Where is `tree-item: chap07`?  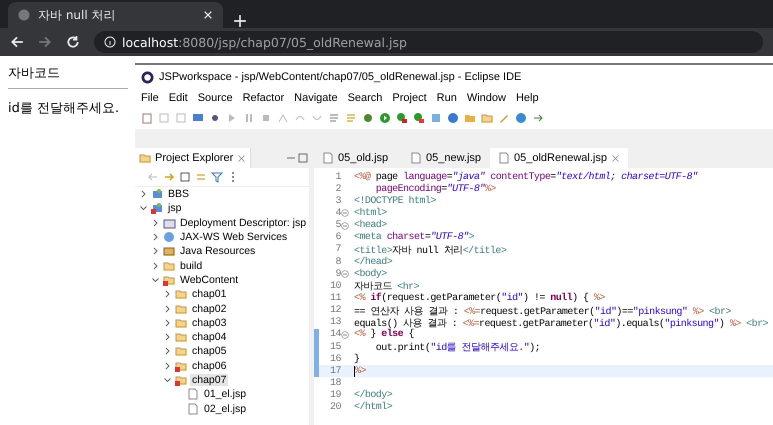 tree-item: chap07 is located at coordinates (209, 380).